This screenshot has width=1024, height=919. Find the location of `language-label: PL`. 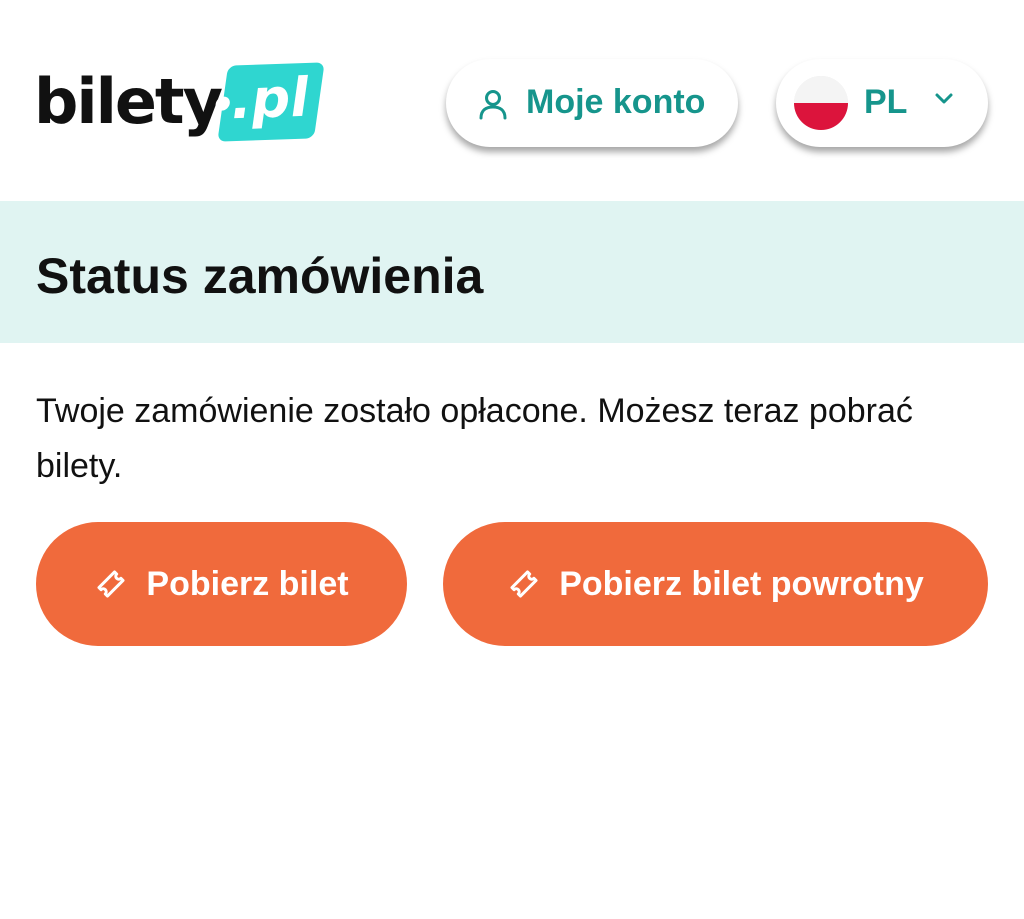

language-label: PL is located at coordinates (886, 102).